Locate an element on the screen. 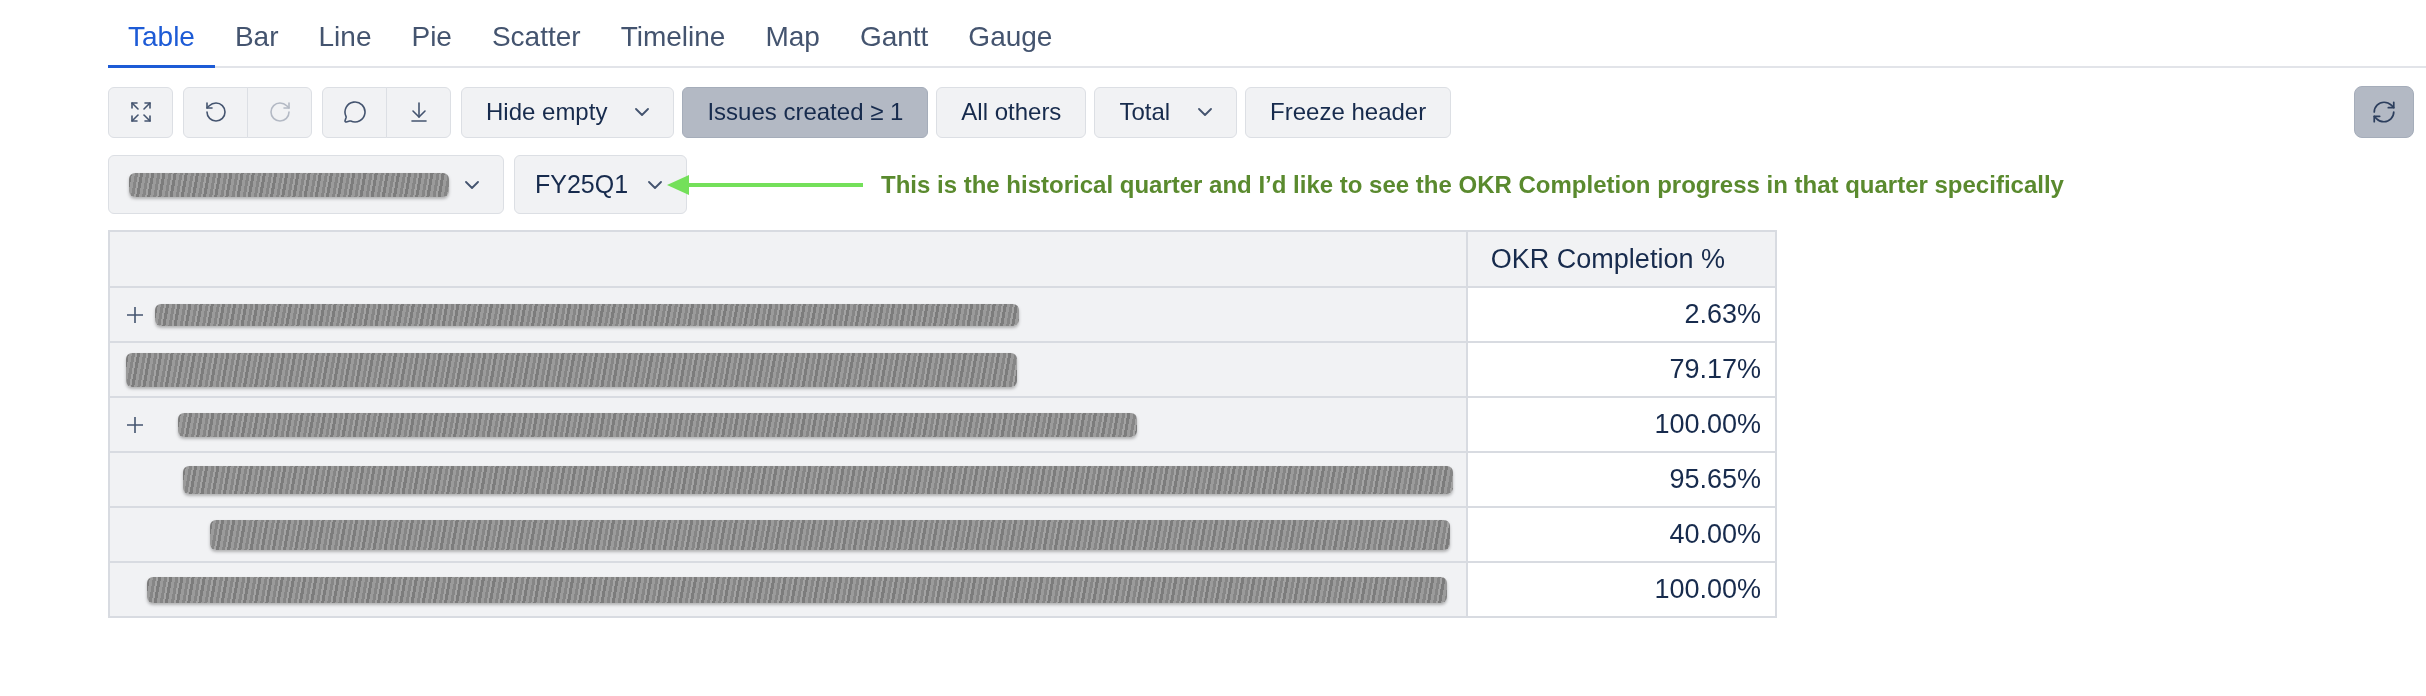 The width and height of the screenshot is (2426, 696). quarter-dropdown: FY25Q1 is located at coordinates (600, 184).